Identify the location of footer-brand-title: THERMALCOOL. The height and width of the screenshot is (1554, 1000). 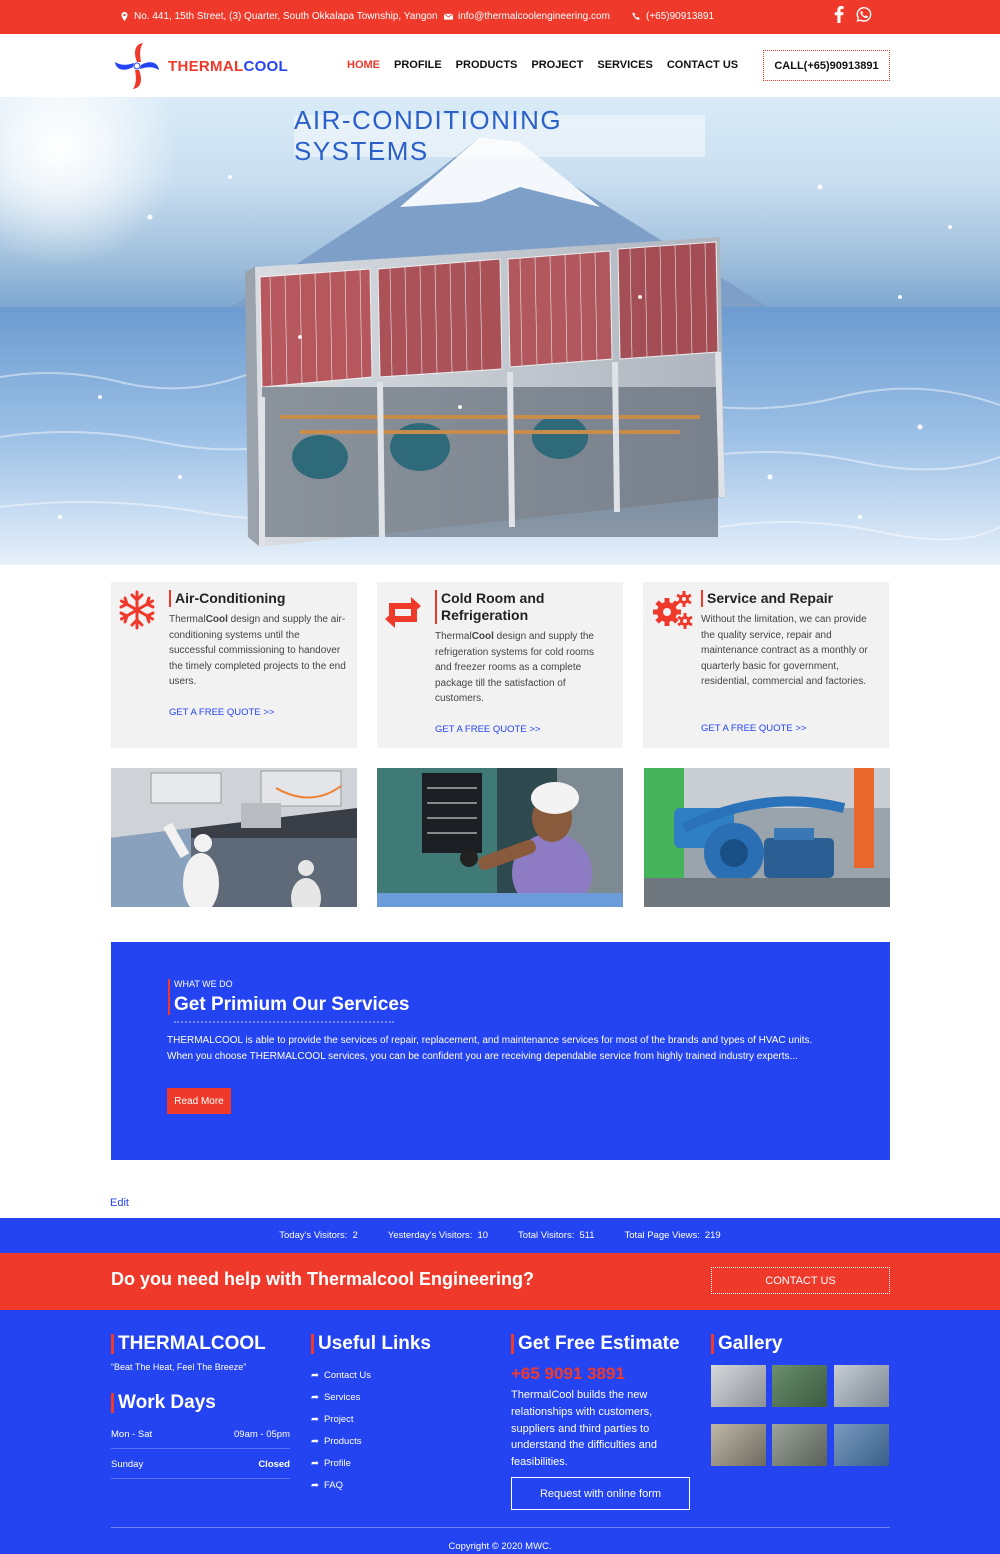
(188, 1344).